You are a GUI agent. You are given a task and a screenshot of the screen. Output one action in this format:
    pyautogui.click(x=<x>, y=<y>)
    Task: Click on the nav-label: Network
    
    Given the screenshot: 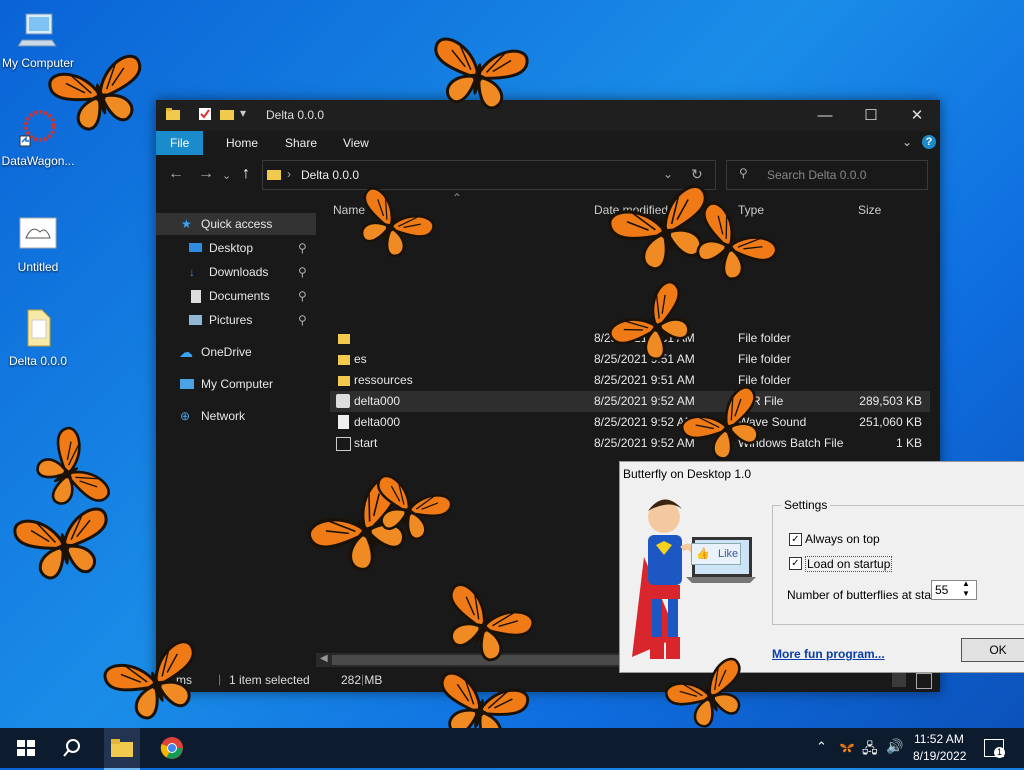 What is the action you would take?
    pyautogui.click(x=223, y=416)
    